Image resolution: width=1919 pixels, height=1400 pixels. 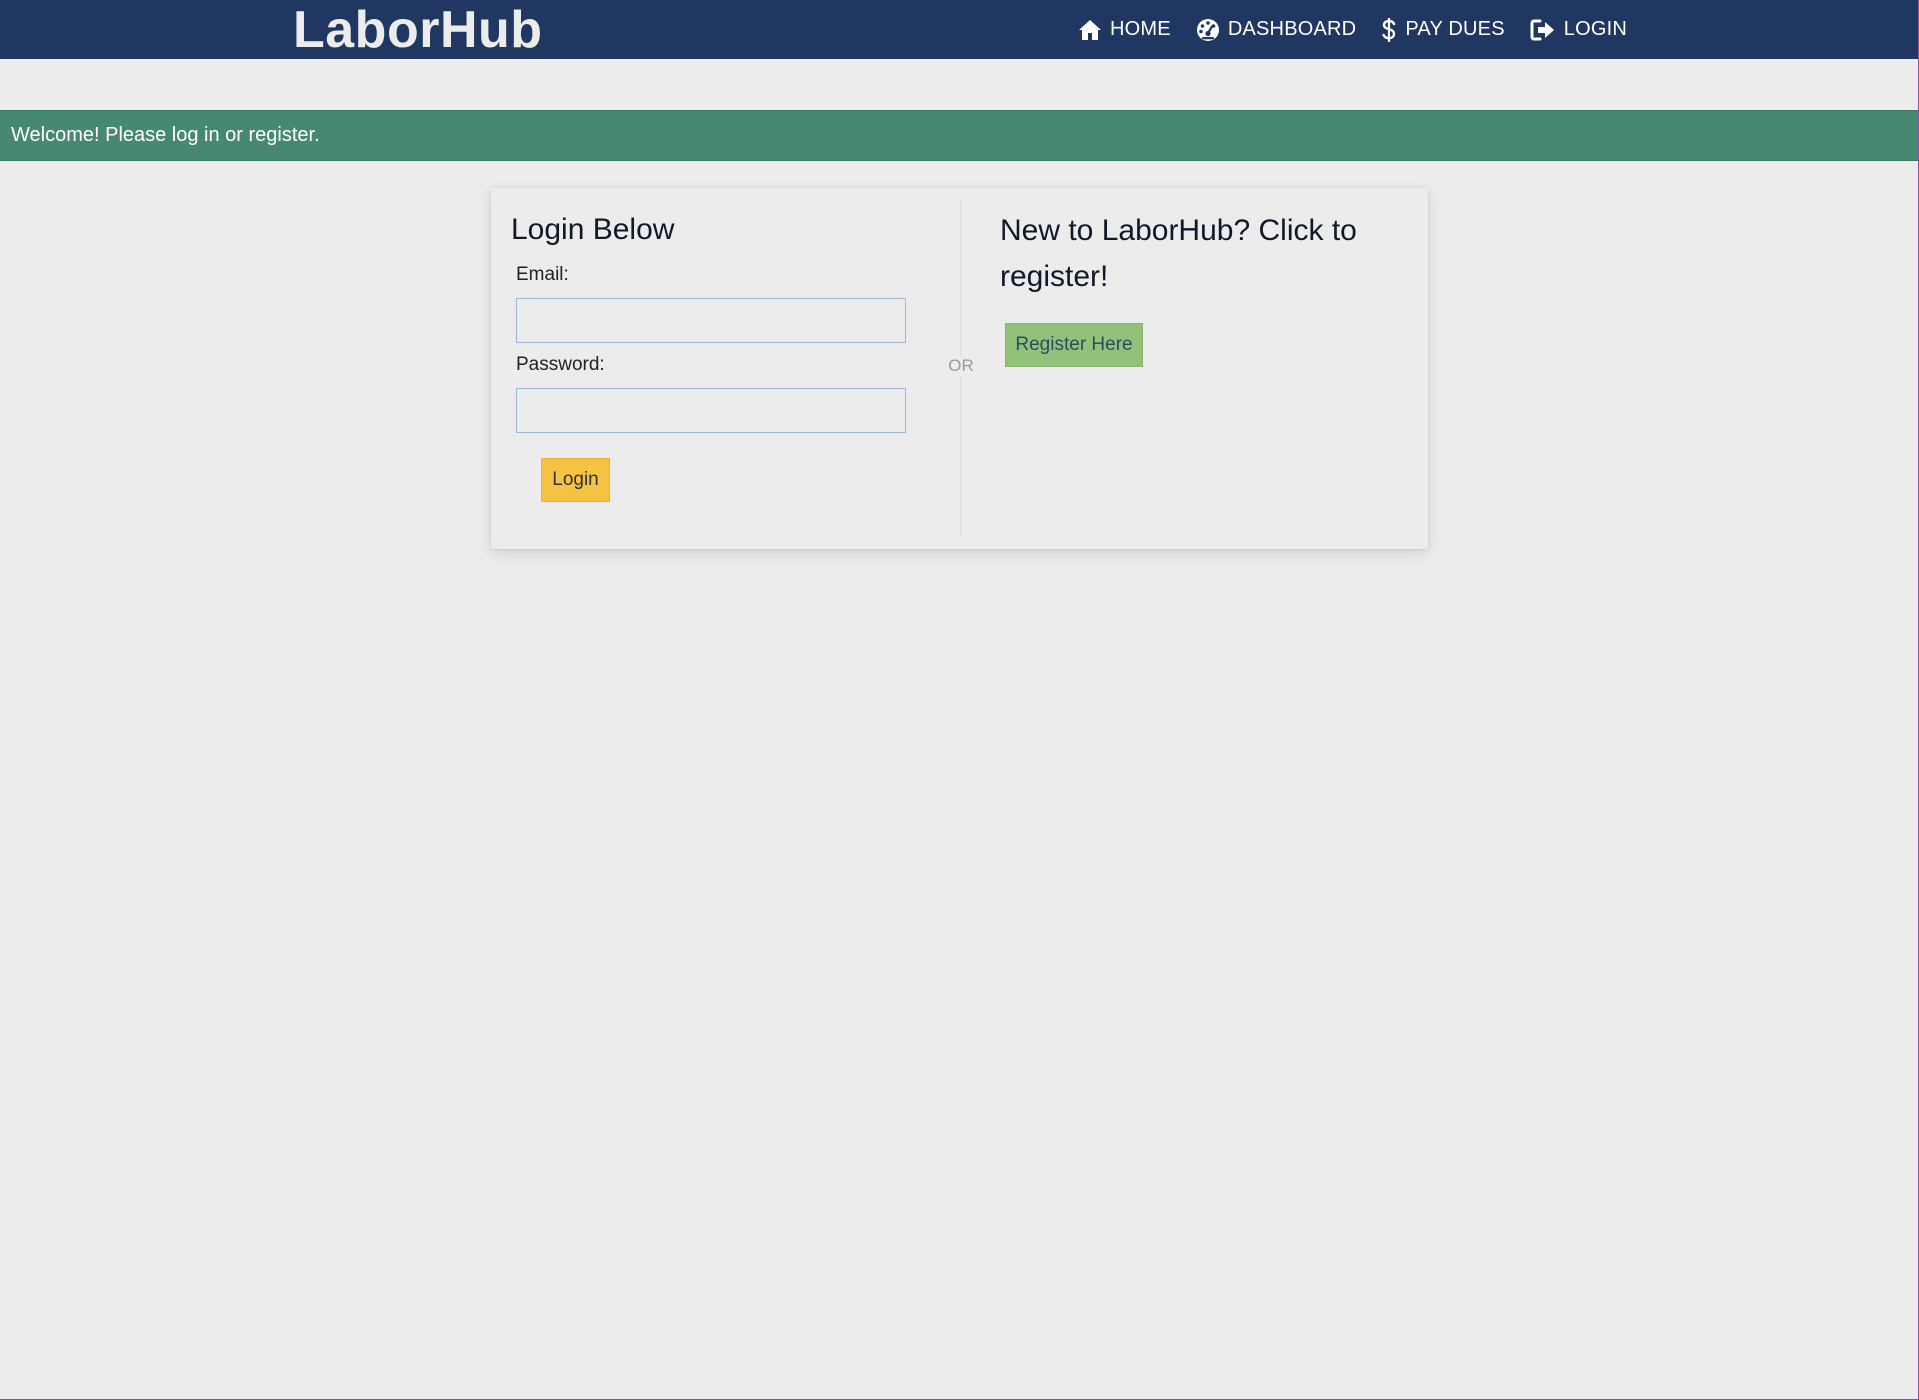 I want to click on nav-pay-dues-link: PAY DUES, so click(x=1443, y=30).